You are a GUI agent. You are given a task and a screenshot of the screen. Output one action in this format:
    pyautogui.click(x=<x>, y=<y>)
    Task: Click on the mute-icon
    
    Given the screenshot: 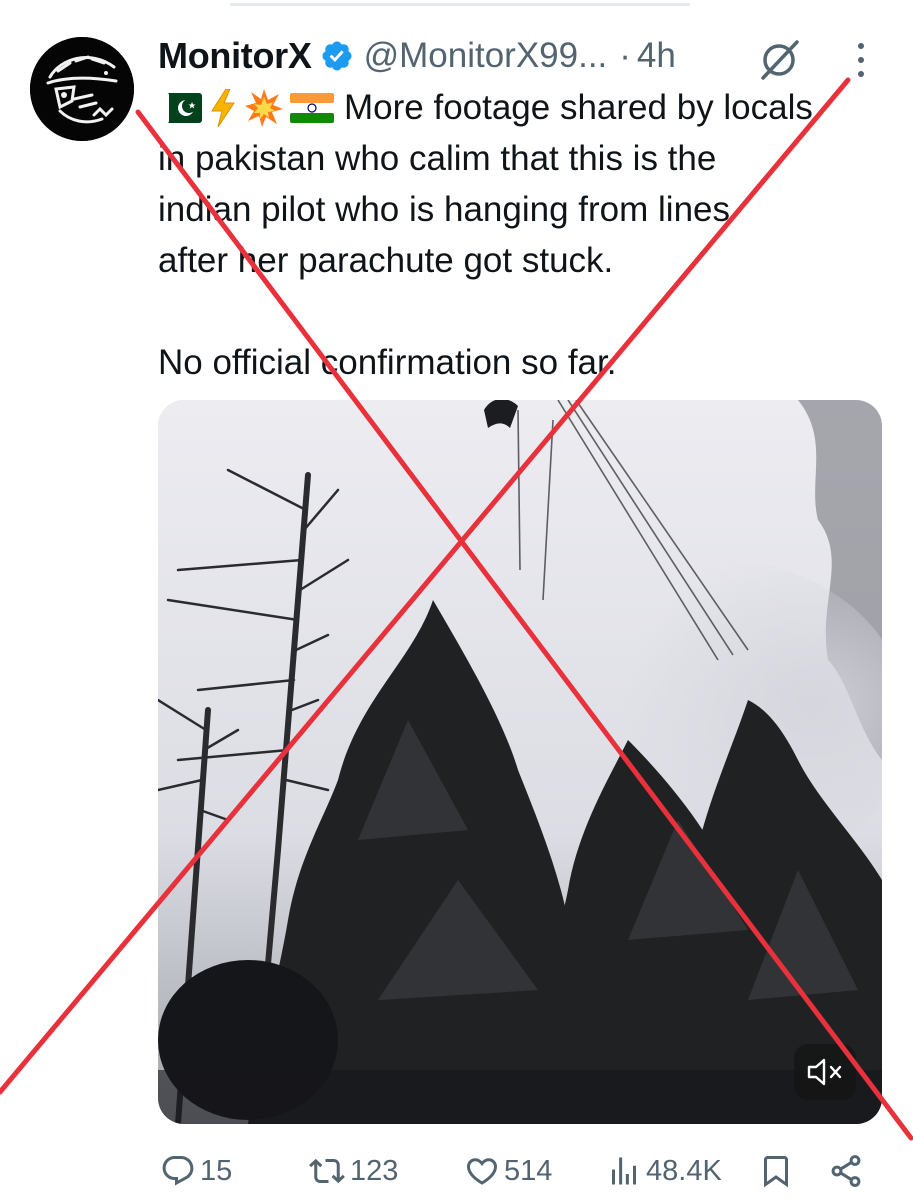 What is the action you would take?
    pyautogui.click(x=824, y=1072)
    